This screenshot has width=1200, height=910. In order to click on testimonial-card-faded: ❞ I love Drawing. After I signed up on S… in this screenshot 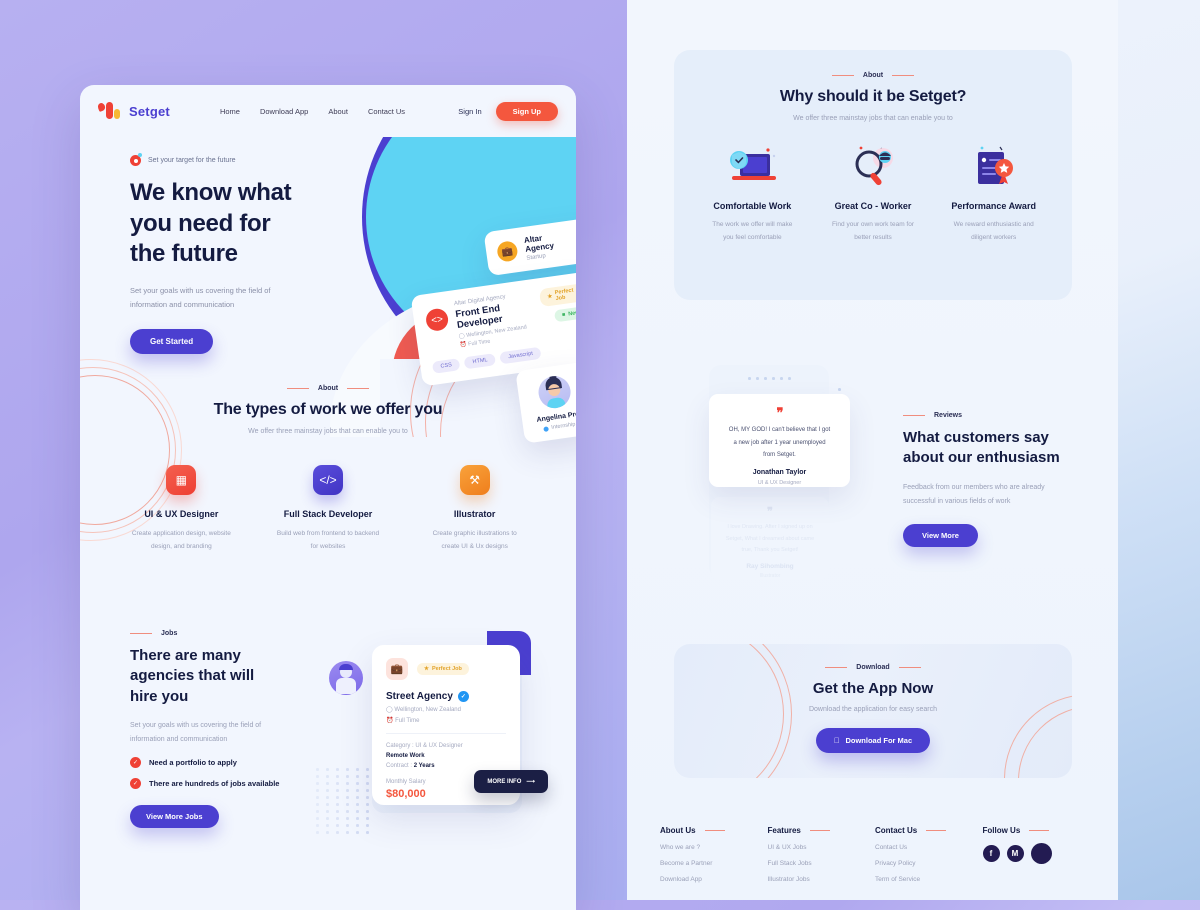, I will do `click(770, 538)`.